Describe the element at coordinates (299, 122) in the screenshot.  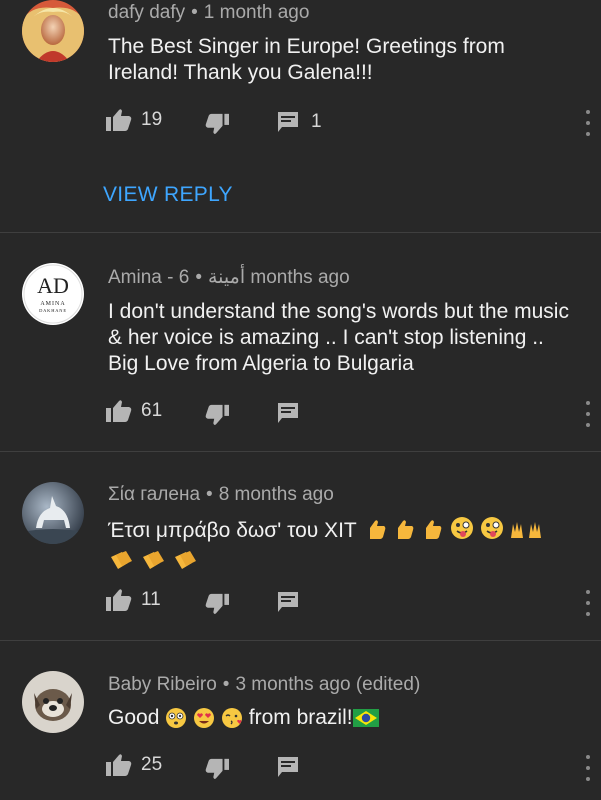
I see `reply-button: 1` at that location.